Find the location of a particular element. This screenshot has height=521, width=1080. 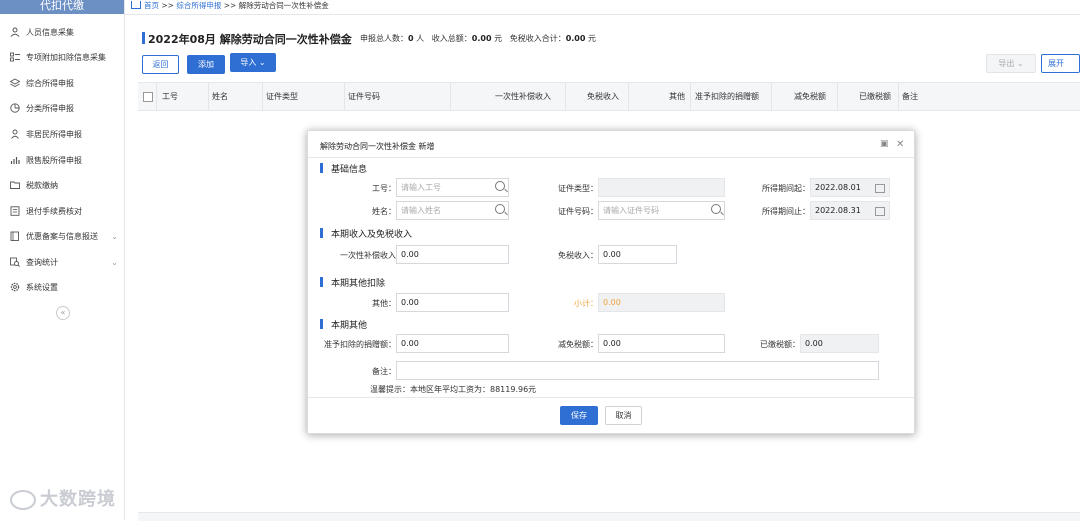

period-end-label: 所得期间止： is located at coordinates (786, 211).